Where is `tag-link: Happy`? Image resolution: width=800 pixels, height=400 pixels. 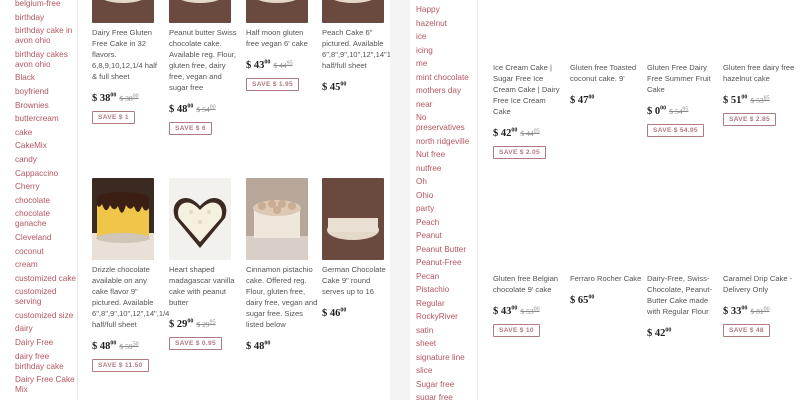
tag-link: Happy is located at coordinates (444, 10).